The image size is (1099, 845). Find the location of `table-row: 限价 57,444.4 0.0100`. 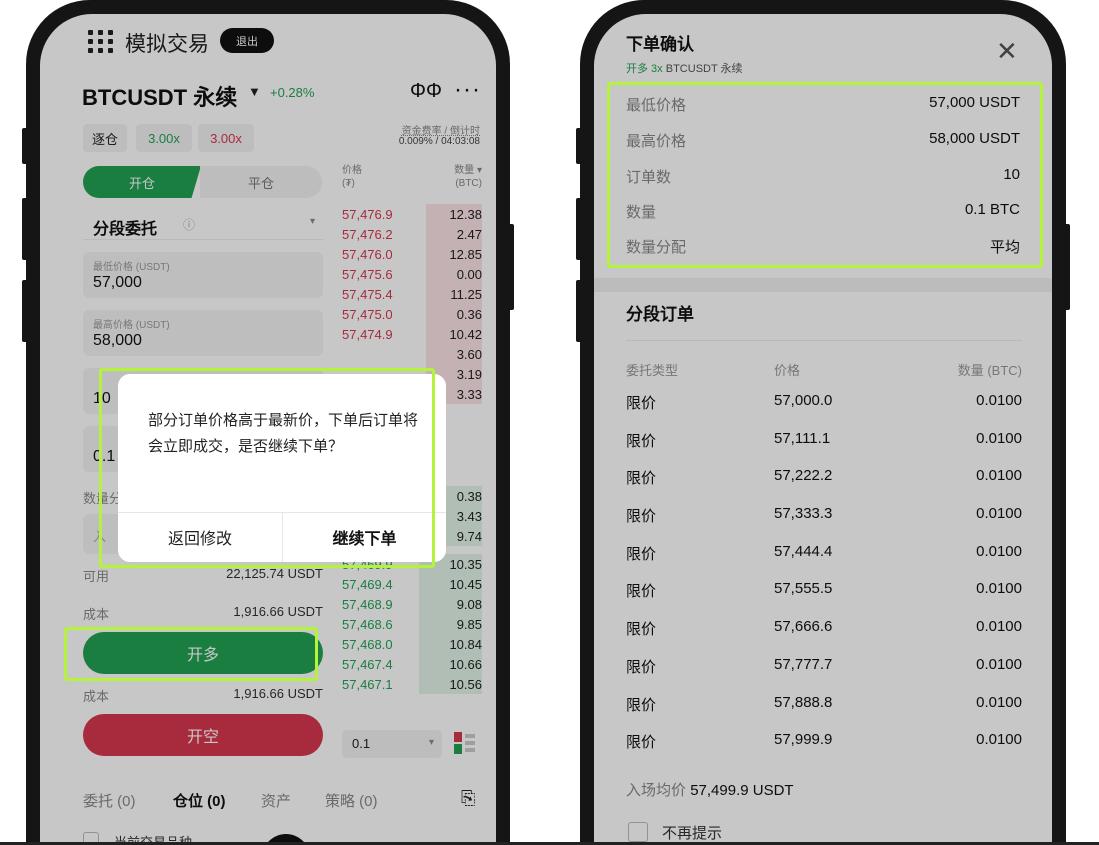

table-row: 限价 57,444.4 0.0100 is located at coordinates (824, 553).